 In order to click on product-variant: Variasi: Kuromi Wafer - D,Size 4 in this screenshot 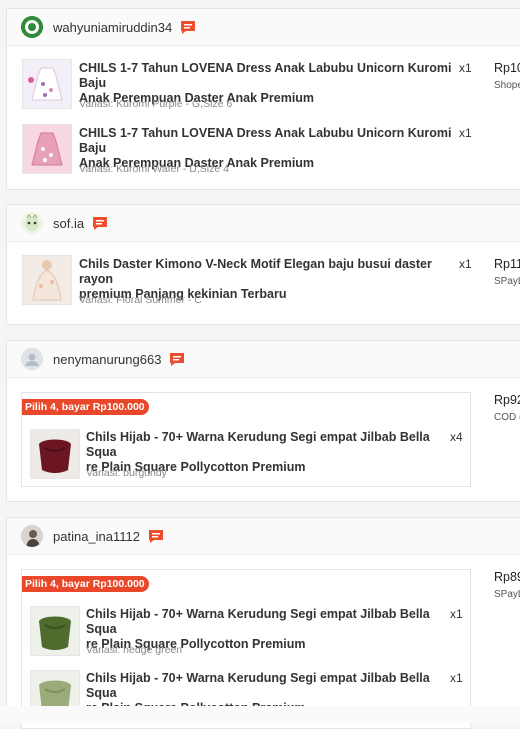, I will do `click(154, 169)`.